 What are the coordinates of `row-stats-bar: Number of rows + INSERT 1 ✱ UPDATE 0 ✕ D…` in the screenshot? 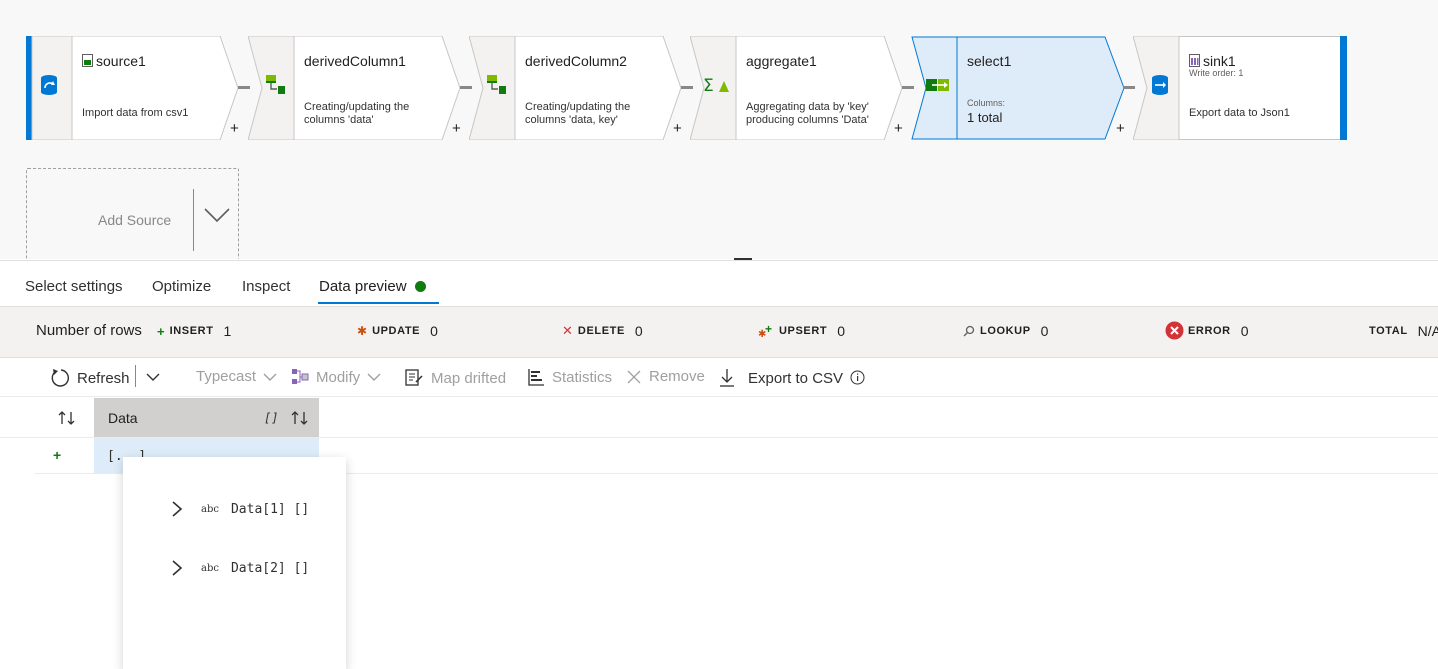 It's located at (719, 332).